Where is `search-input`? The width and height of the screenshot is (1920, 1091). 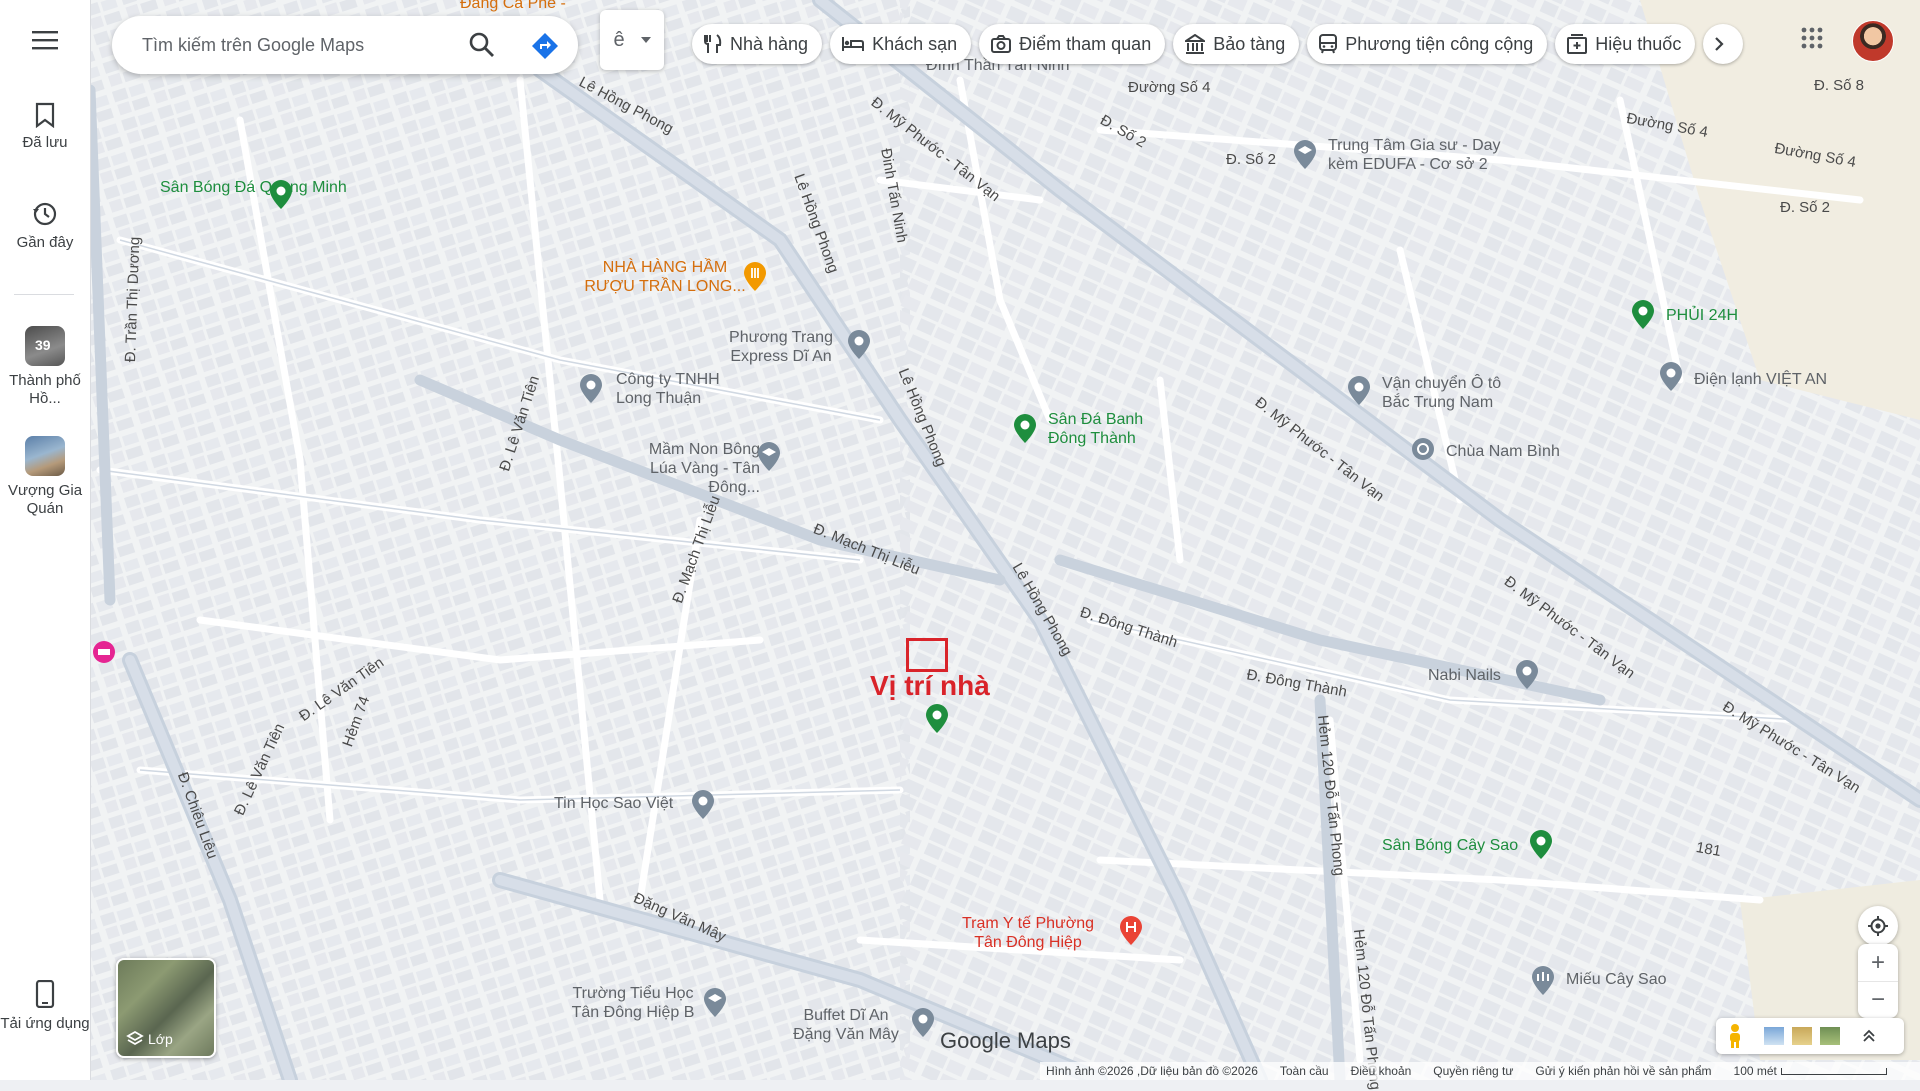
search-input is located at coordinates (302, 45).